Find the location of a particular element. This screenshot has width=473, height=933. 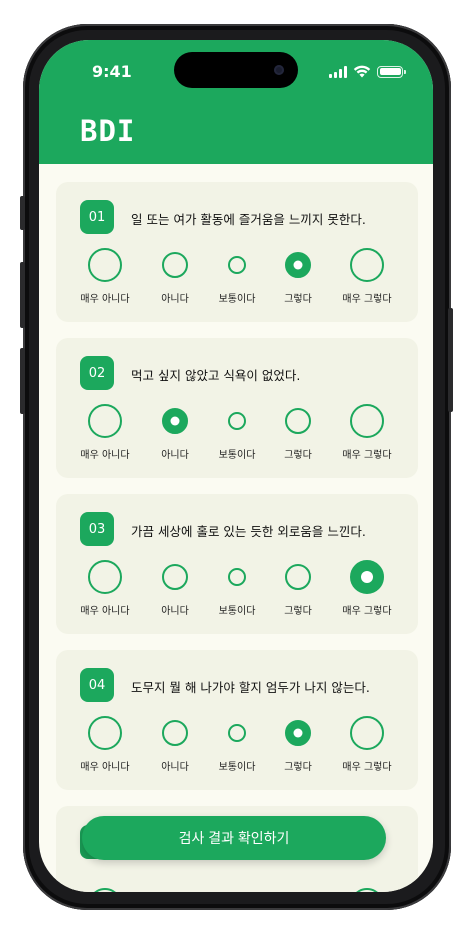

dynamic-island is located at coordinates (236, 70).